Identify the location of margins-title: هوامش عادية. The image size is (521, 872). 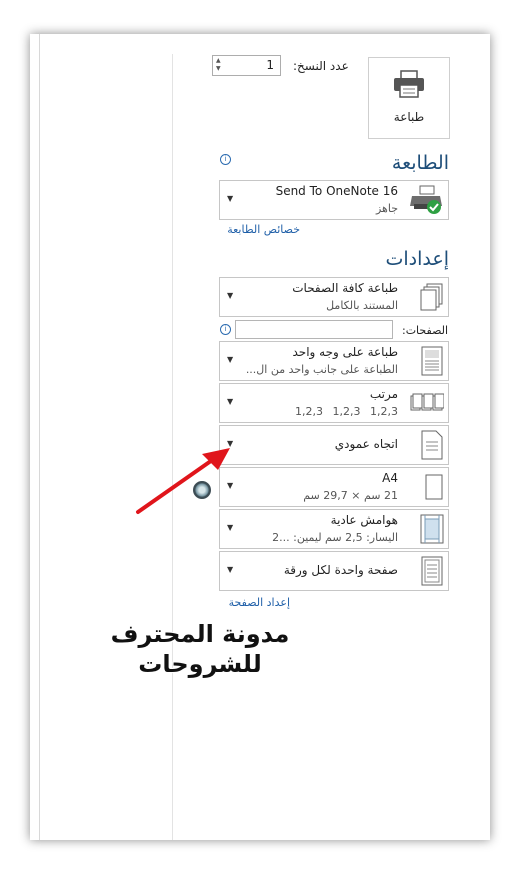
(364, 520).